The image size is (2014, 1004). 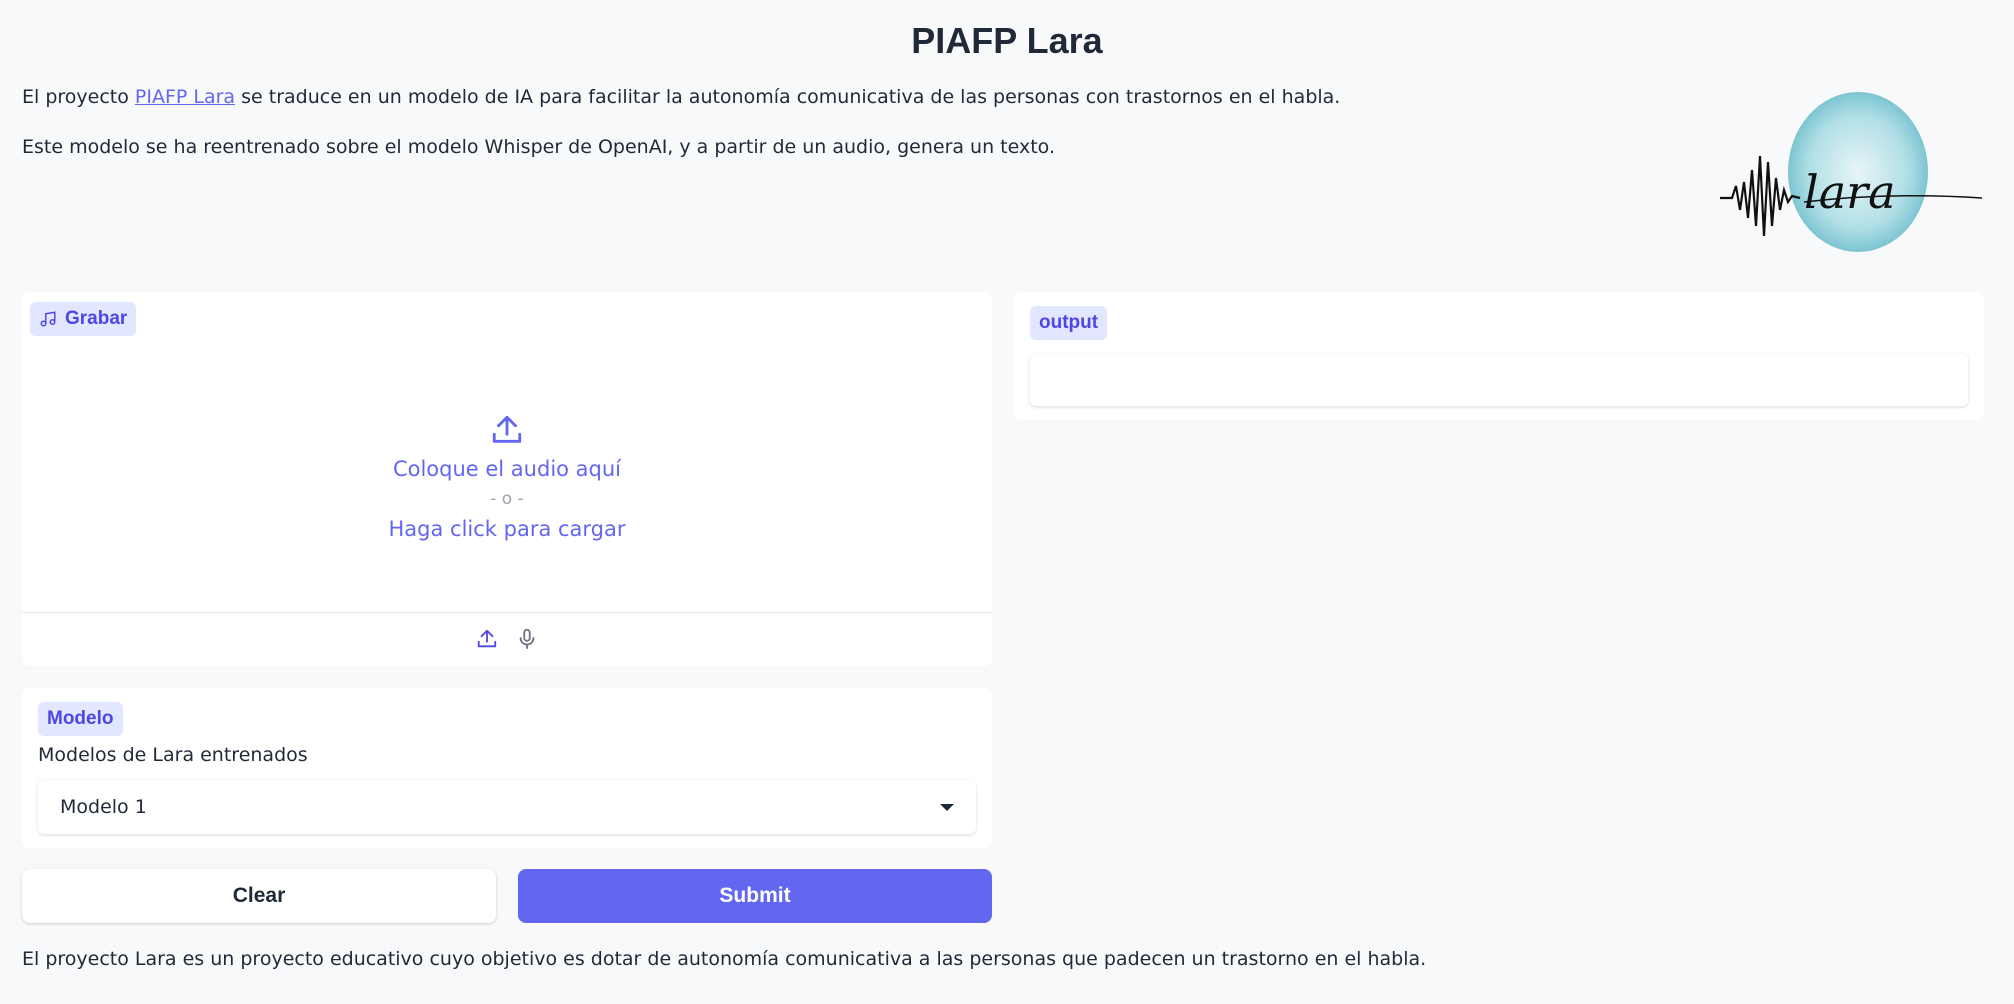 I want to click on microphone-source-button, so click(x=527, y=639).